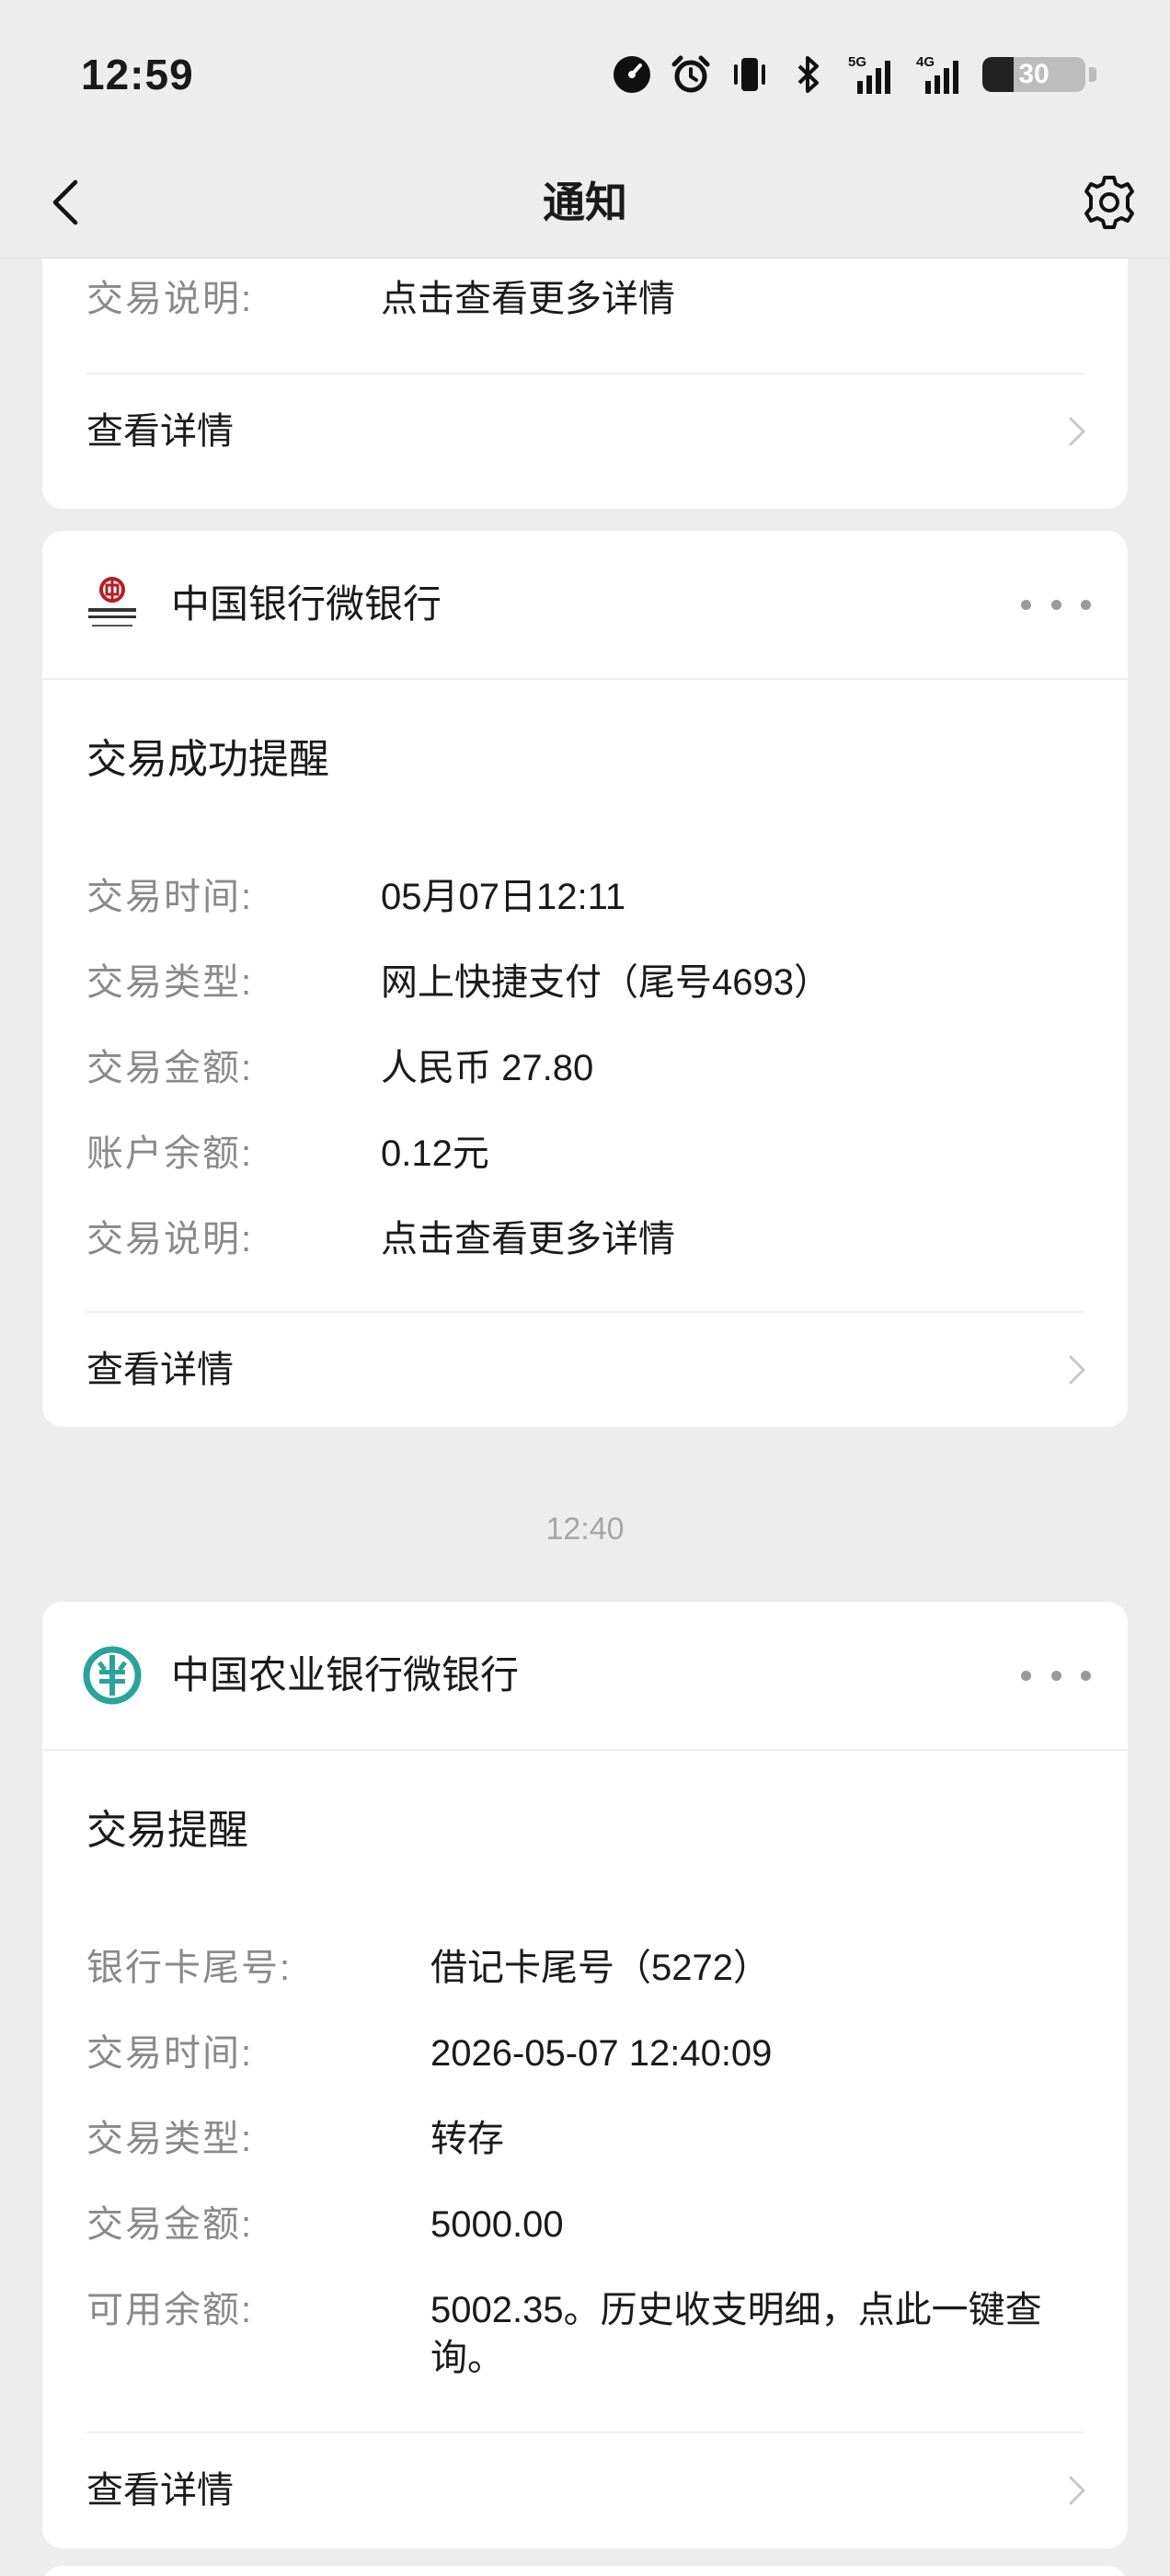 The image size is (1170, 2576). Describe the element at coordinates (808, 74) in the screenshot. I see `bluetooth-icon` at that location.